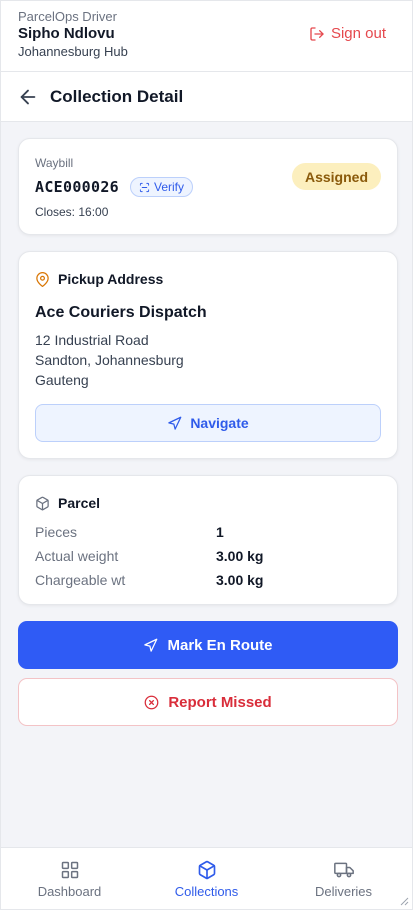 This screenshot has width=413, height=910. What do you see at coordinates (72, 212) in the screenshot?
I see `closes-time: Closes: 16:00` at bounding box center [72, 212].